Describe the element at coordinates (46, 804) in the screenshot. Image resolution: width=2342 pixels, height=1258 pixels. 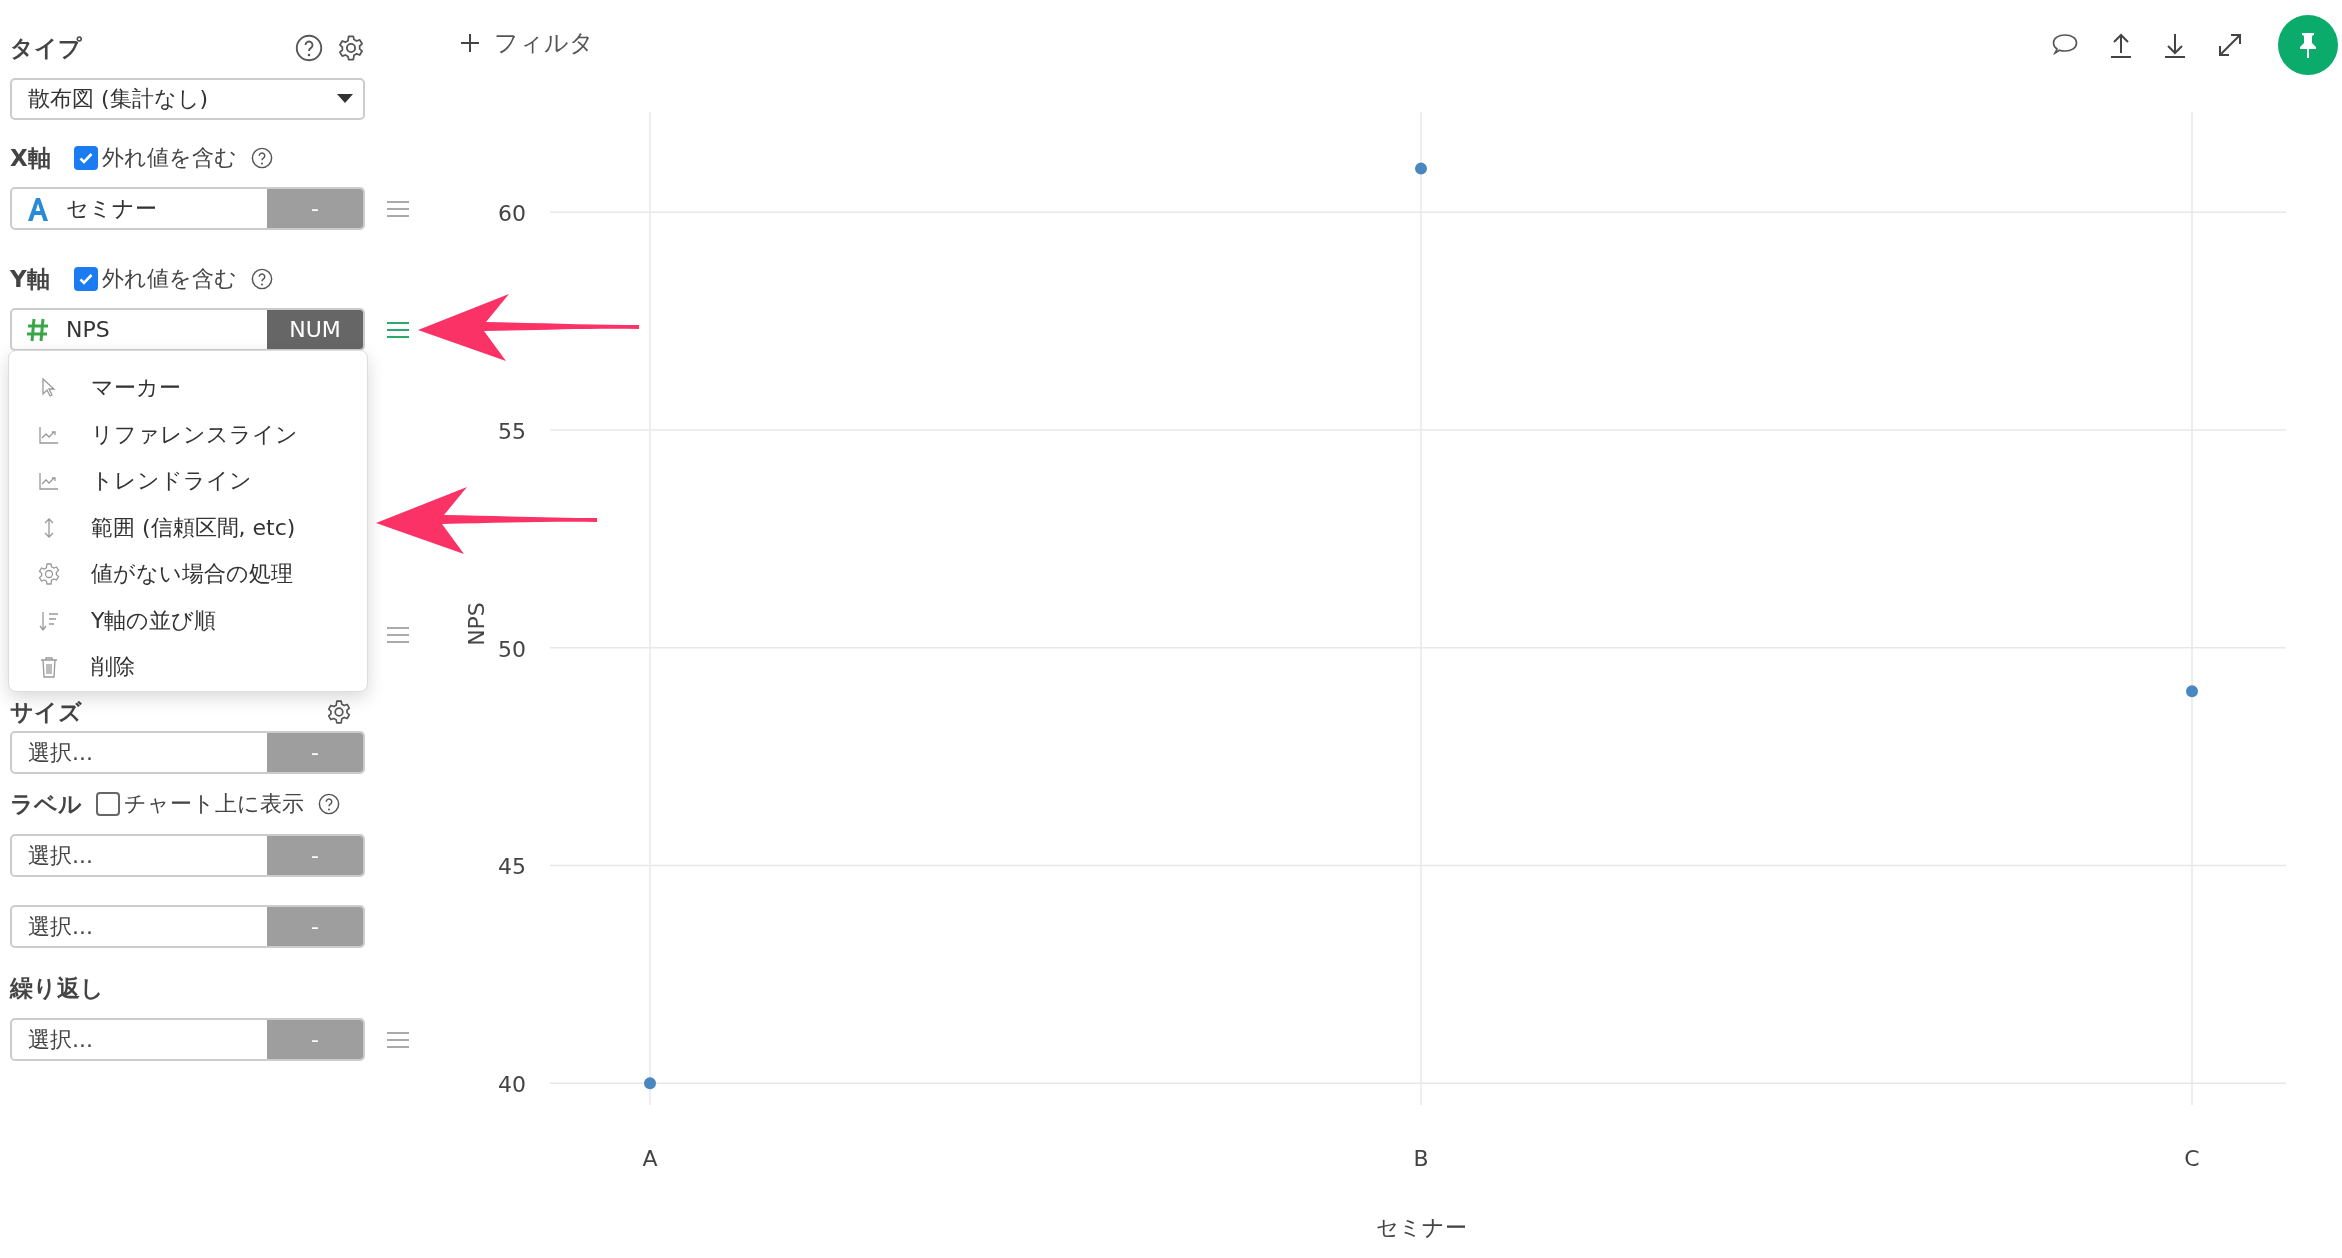
I see `section-title: ラベル` at that location.